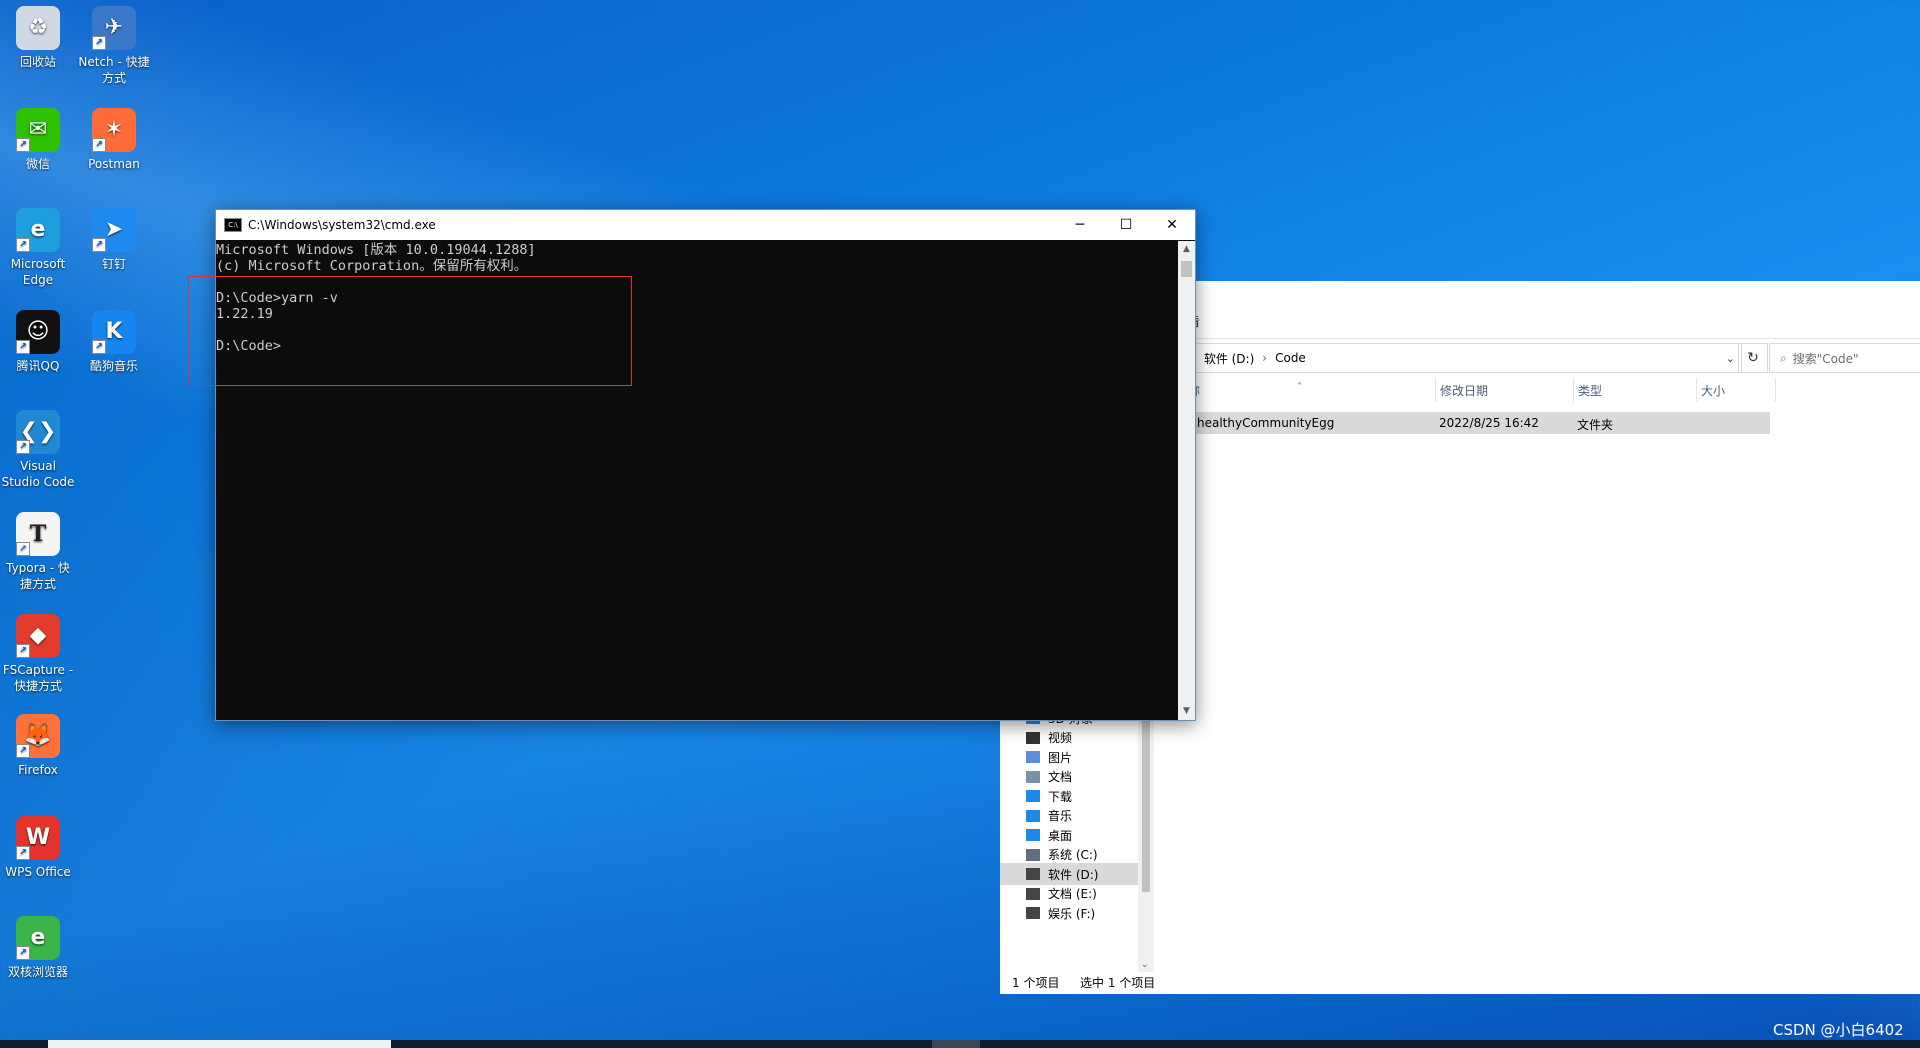 The width and height of the screenshot is (1920, 1048). Describe the element at coordinates (1072, 913) in the screenshot. I see `nav-item-label: 娱乐 (F:)` at that location.